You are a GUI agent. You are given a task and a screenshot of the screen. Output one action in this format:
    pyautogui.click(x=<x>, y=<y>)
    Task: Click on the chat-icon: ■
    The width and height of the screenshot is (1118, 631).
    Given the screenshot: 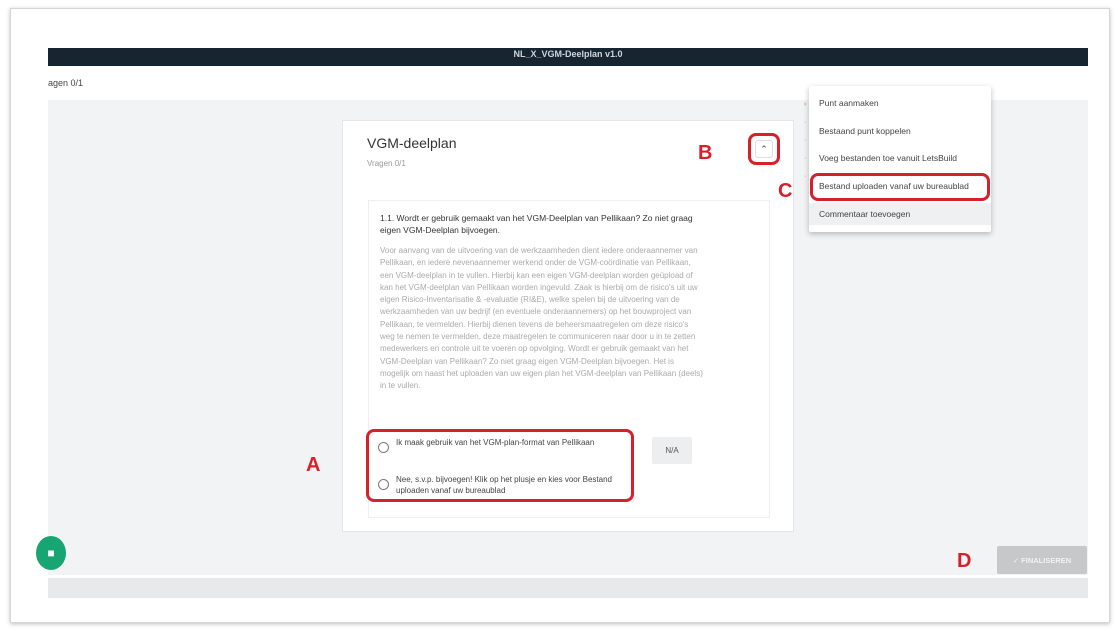 What is the action you would take?
    pyautogui.click(x=51, y=553)
    